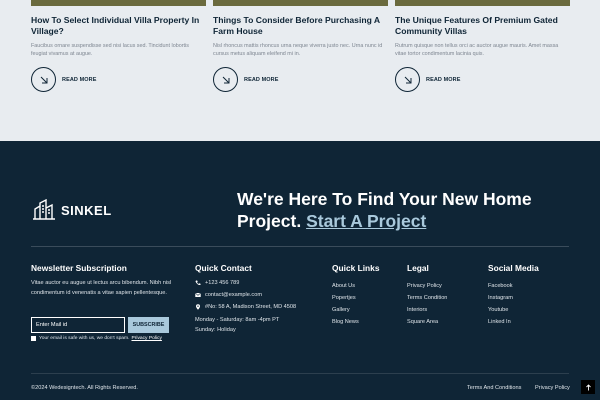  I want to click on logo-text: SINKEL, so click(86, 210).